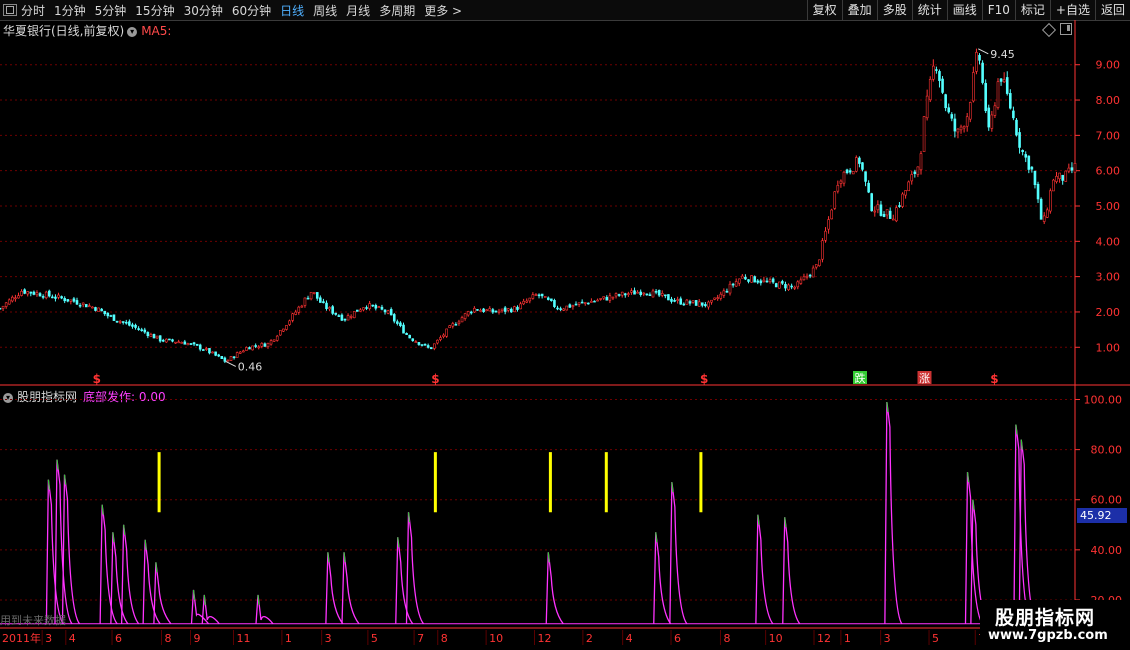 The width and height of the screenshot is (1130, 650). I want to click on high-label: 9.45, so click(1002, 54).